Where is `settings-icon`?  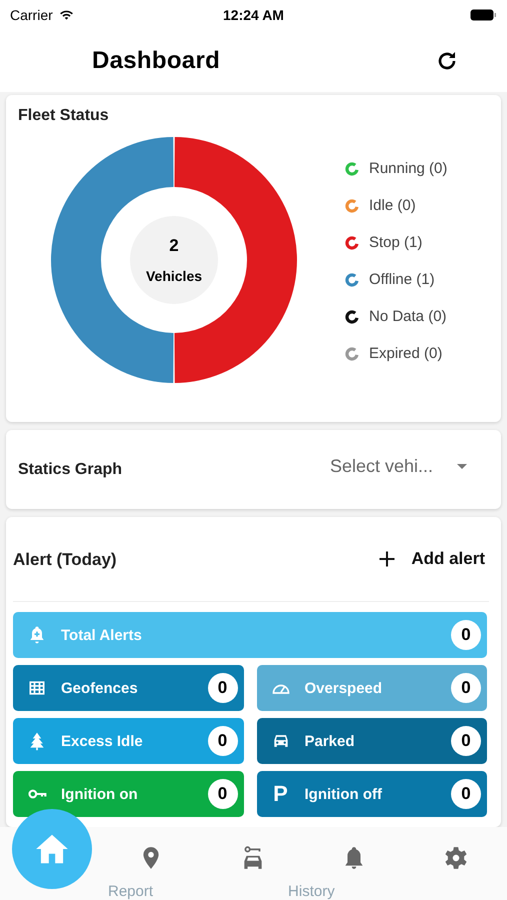
settings-icon is located at coordinates (456, 858).